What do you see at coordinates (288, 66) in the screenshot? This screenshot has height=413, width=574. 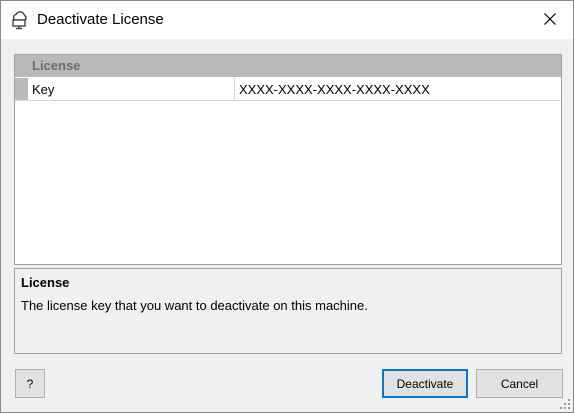 I see `category-row-license: License` at bounding box center [288, 66].